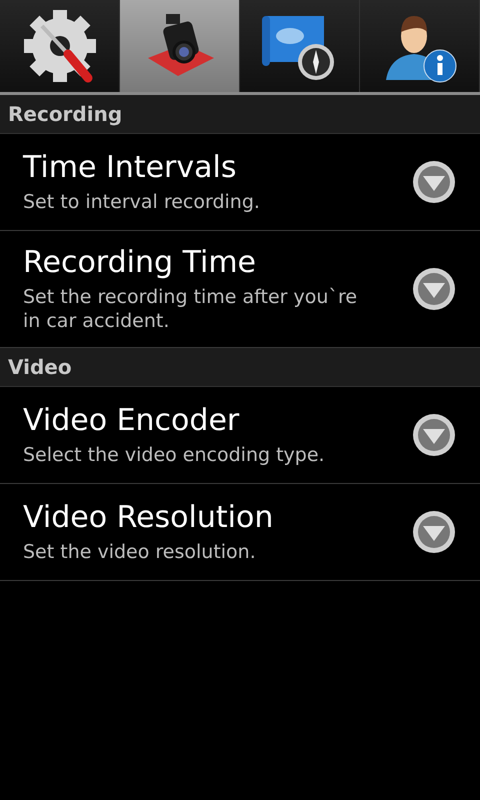 This screenshot has height=800, width=480. Describe the element at coordinates (65, 114) in the screenshot. I see `section-title: Recording` at that location.